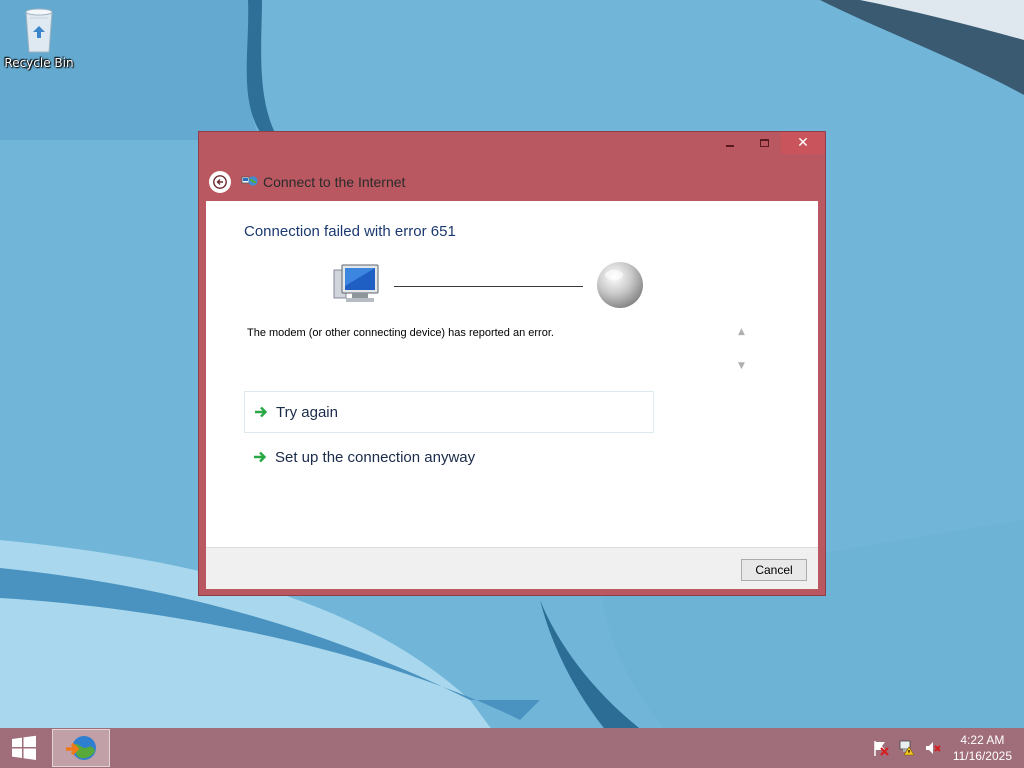  I want to click on taskbar-clock: 4:22 AM 11/16/2025, so click(982, 748).